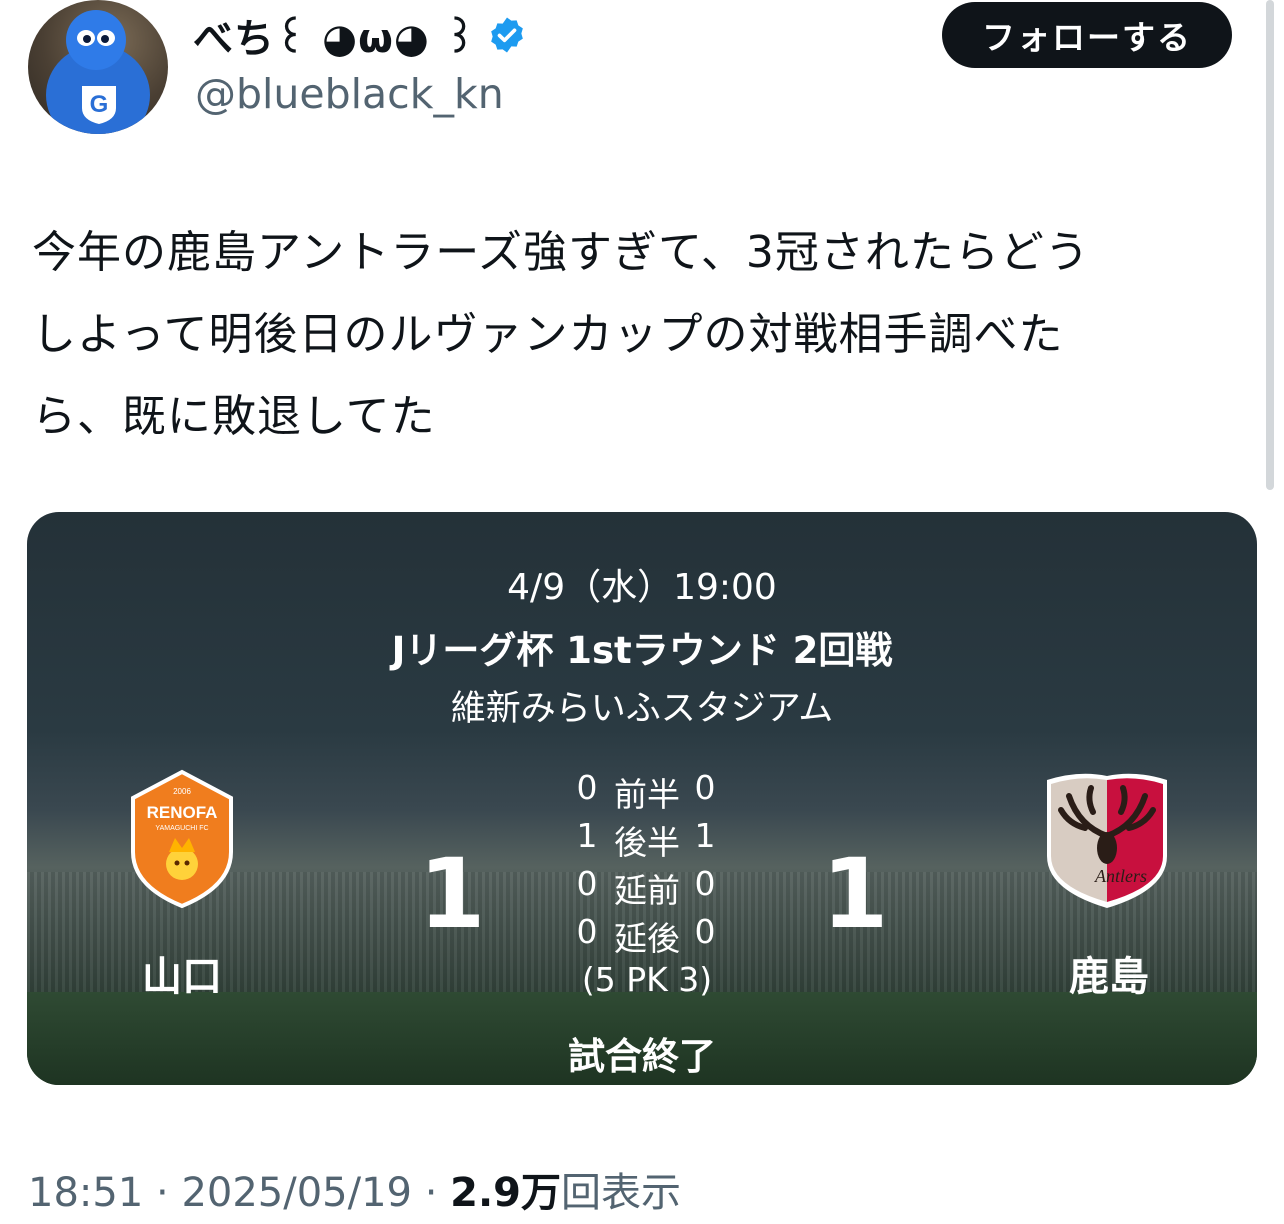 The image size is (1284, 1224). Describe the element at coordinates (182, 841) in the screenshot. I see `renofa-yamaguchi-crest-icon: 2006 RENOFA YAMAGUCHI FC` at that location.